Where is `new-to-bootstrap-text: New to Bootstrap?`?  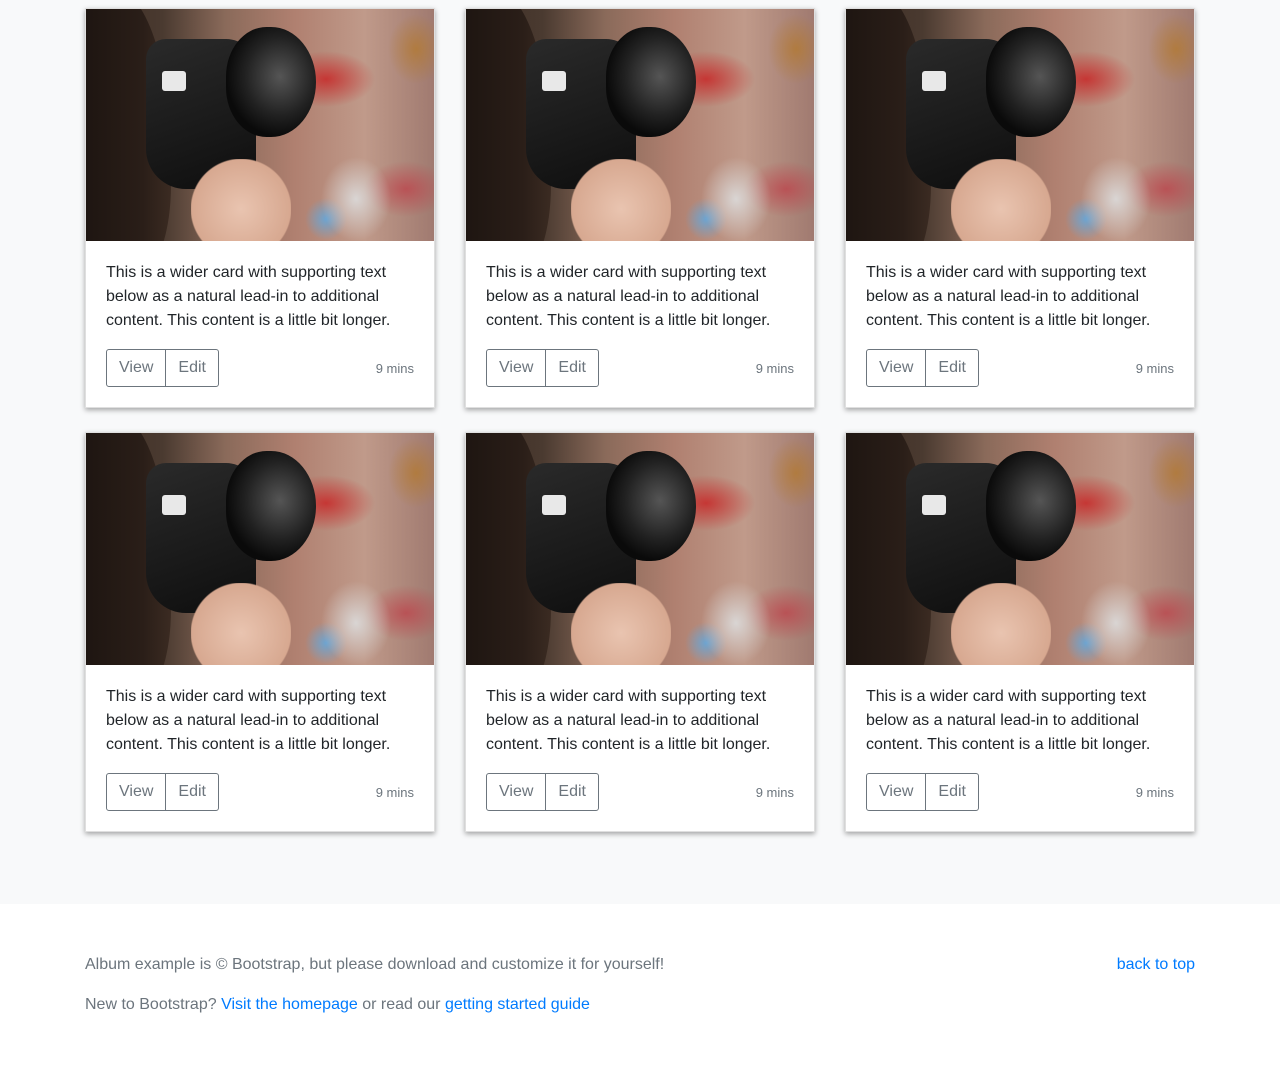
new-to-bootstrap-text: New to Bootstrap? is located at coordinates (151, 1004).